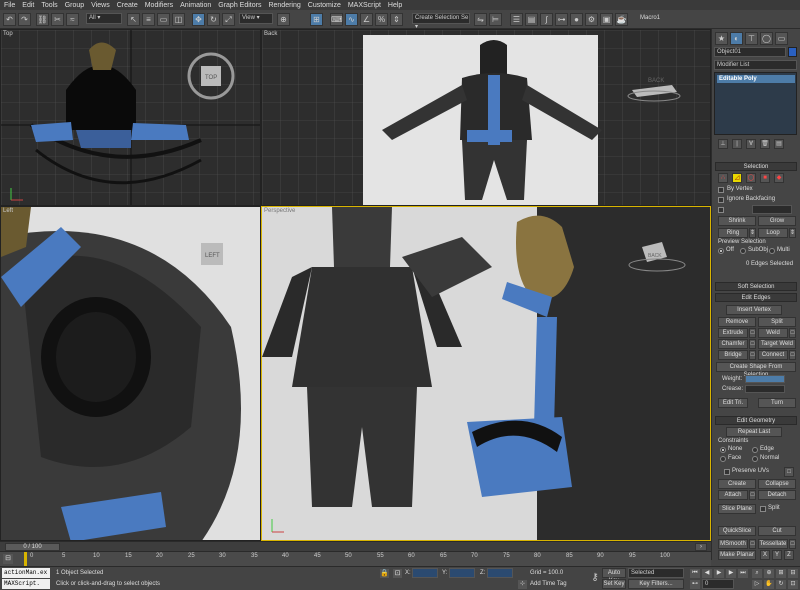 The height and width of the screenshot is (590, 800). What do you see at coordinates (779, 178) in the screenshot?
I see `element-mode-icon: ◆` at bounding box center [779, 178].